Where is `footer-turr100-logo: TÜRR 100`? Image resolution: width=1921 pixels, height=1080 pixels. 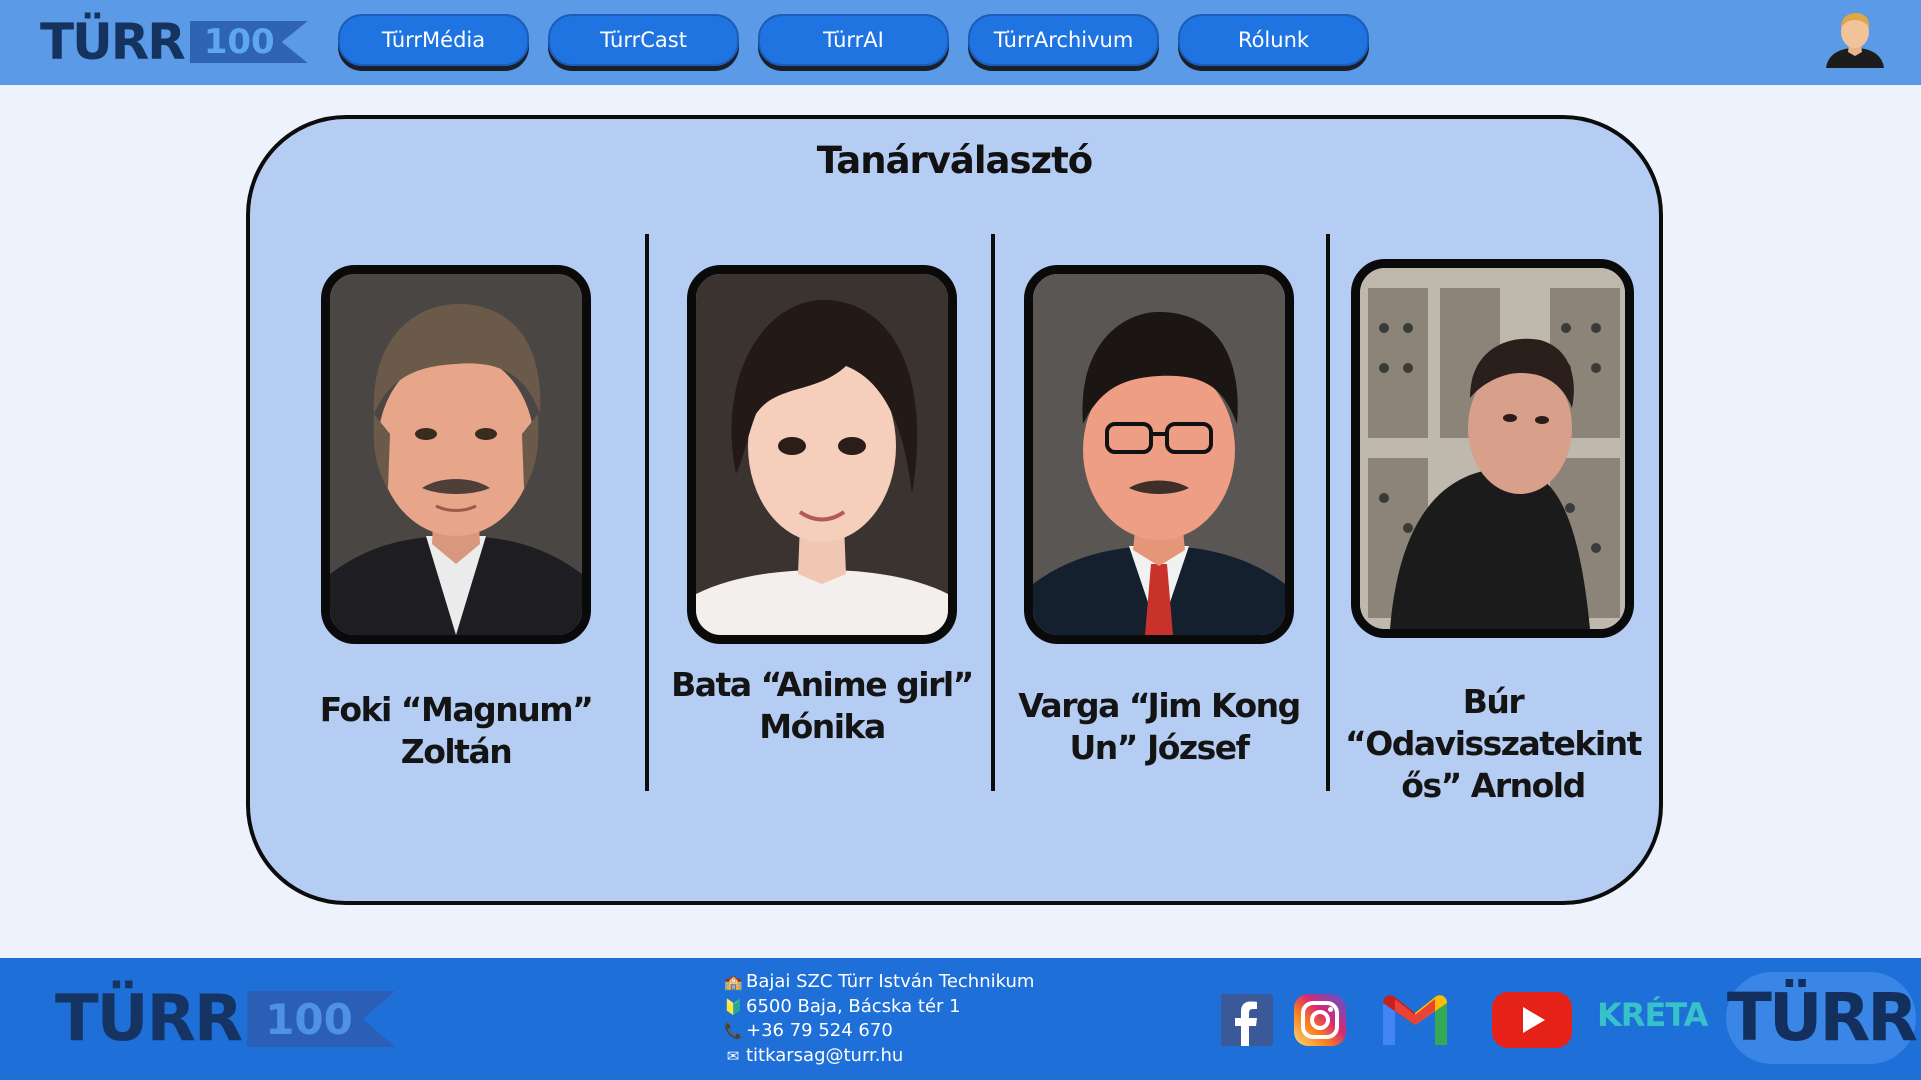 footer-turr100-logo: TÜRR 100 is located at coordinates (225, 1019).